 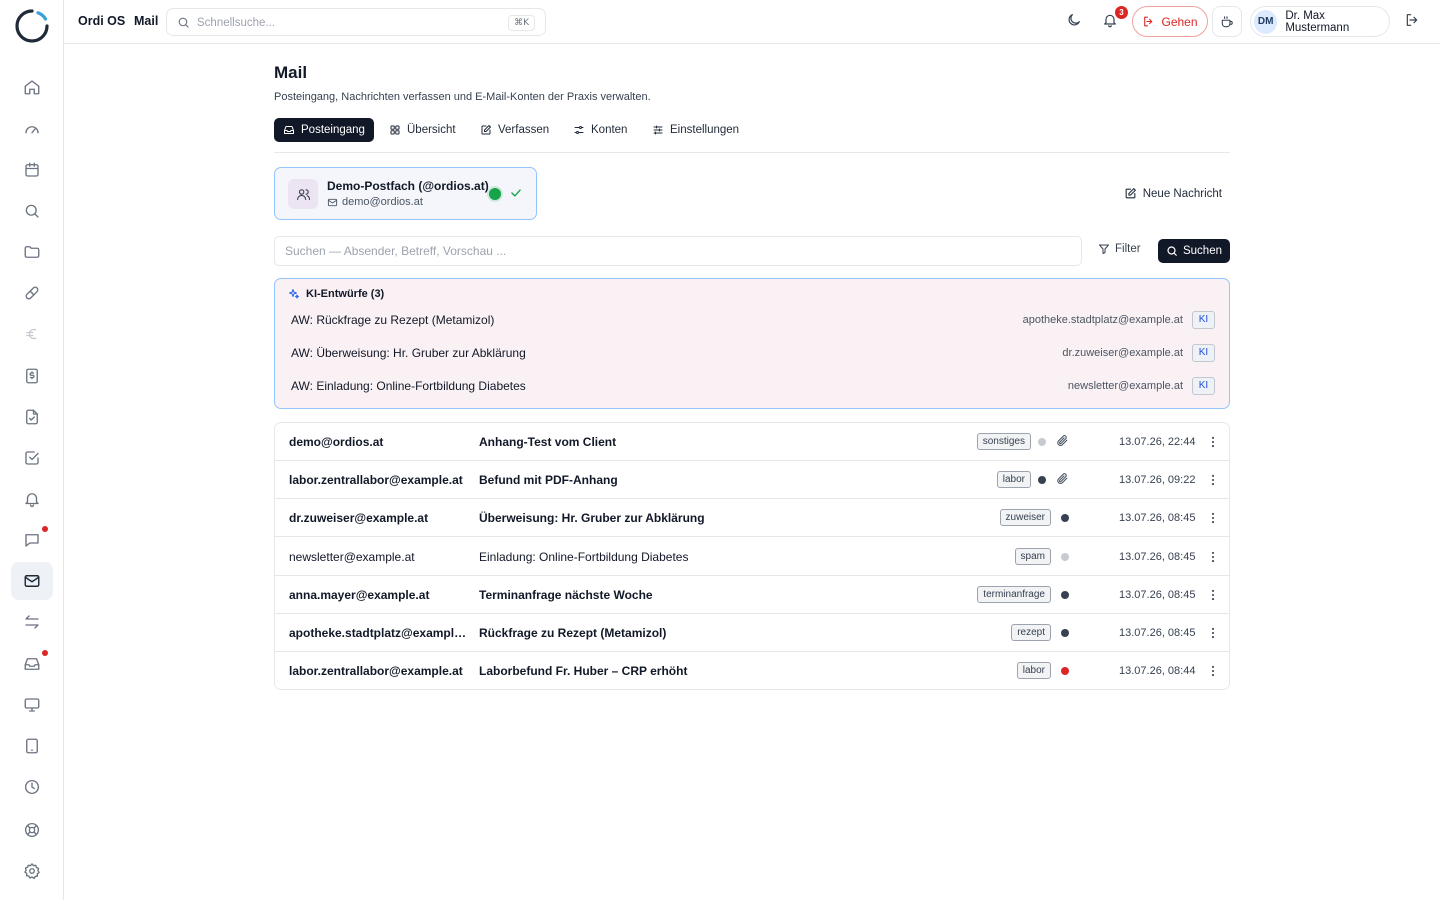 What do you see at coordinates (1014, 594) in the screenshot?
I see `mail-category-badge: terminanfrage` at bounding box center [1014, 594].